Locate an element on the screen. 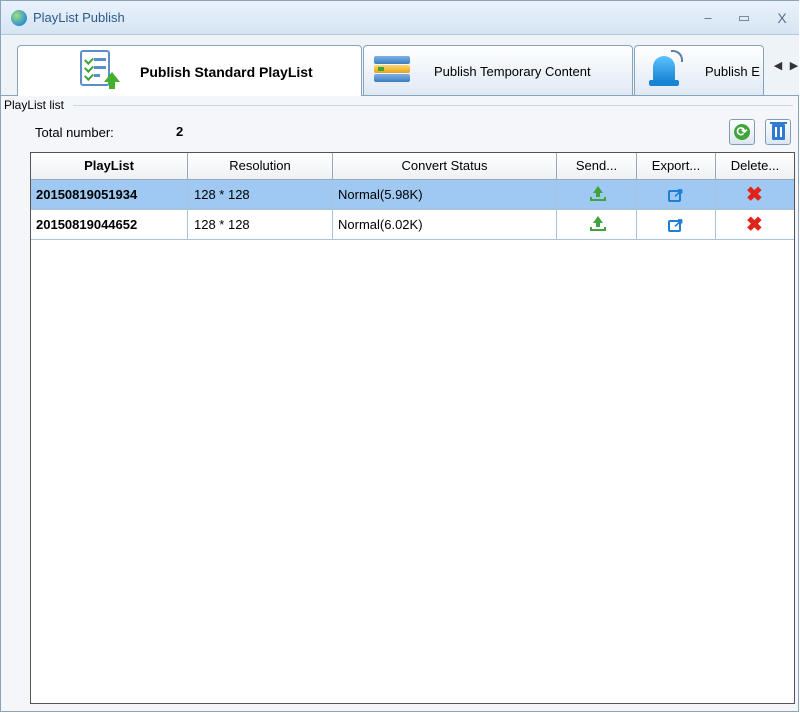  refresh-icon: ⟳ is located at coordinates (742, 132).